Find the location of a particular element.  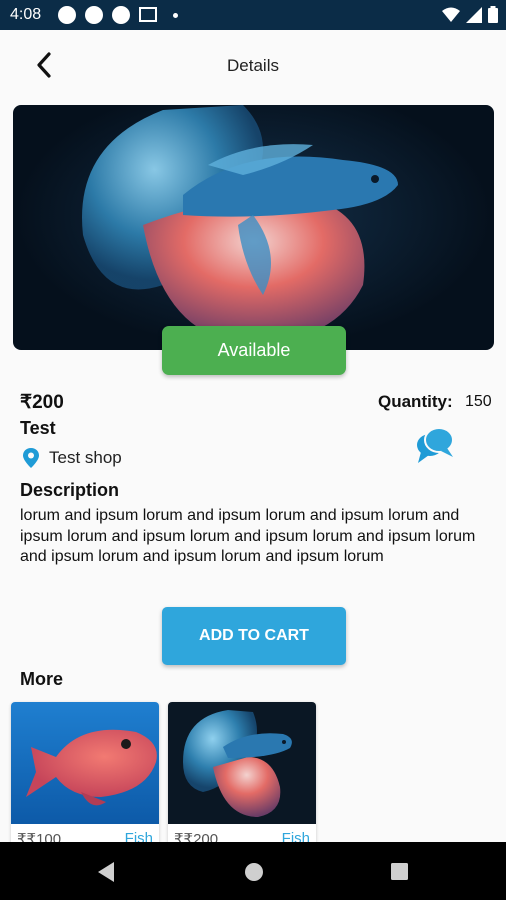

status-bar: 4:08 is located at coordinates (253, 15).